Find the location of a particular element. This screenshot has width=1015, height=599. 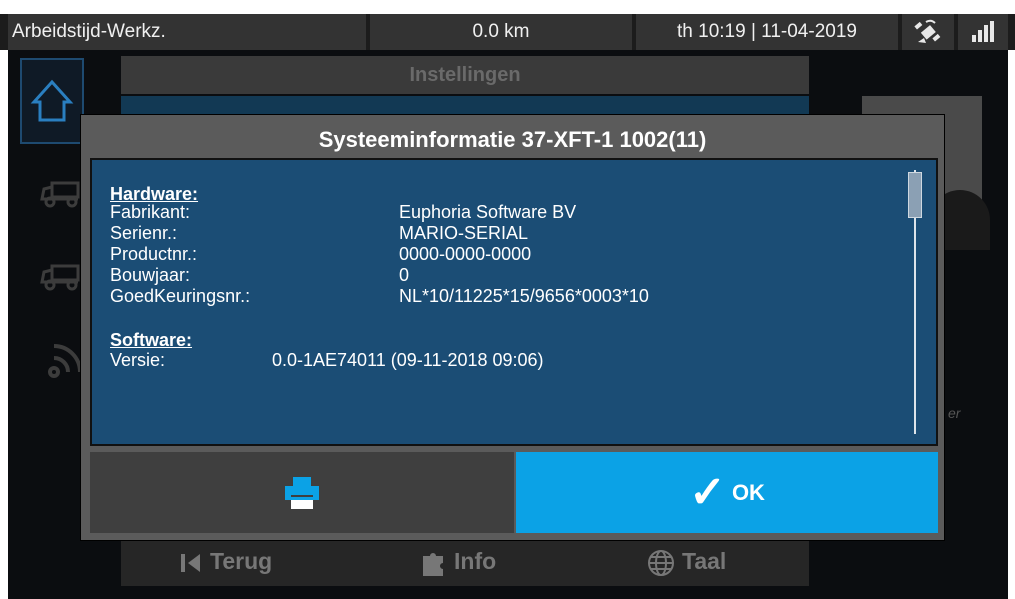

ok-button: ✓ OK is located at coordinates (727, 492).